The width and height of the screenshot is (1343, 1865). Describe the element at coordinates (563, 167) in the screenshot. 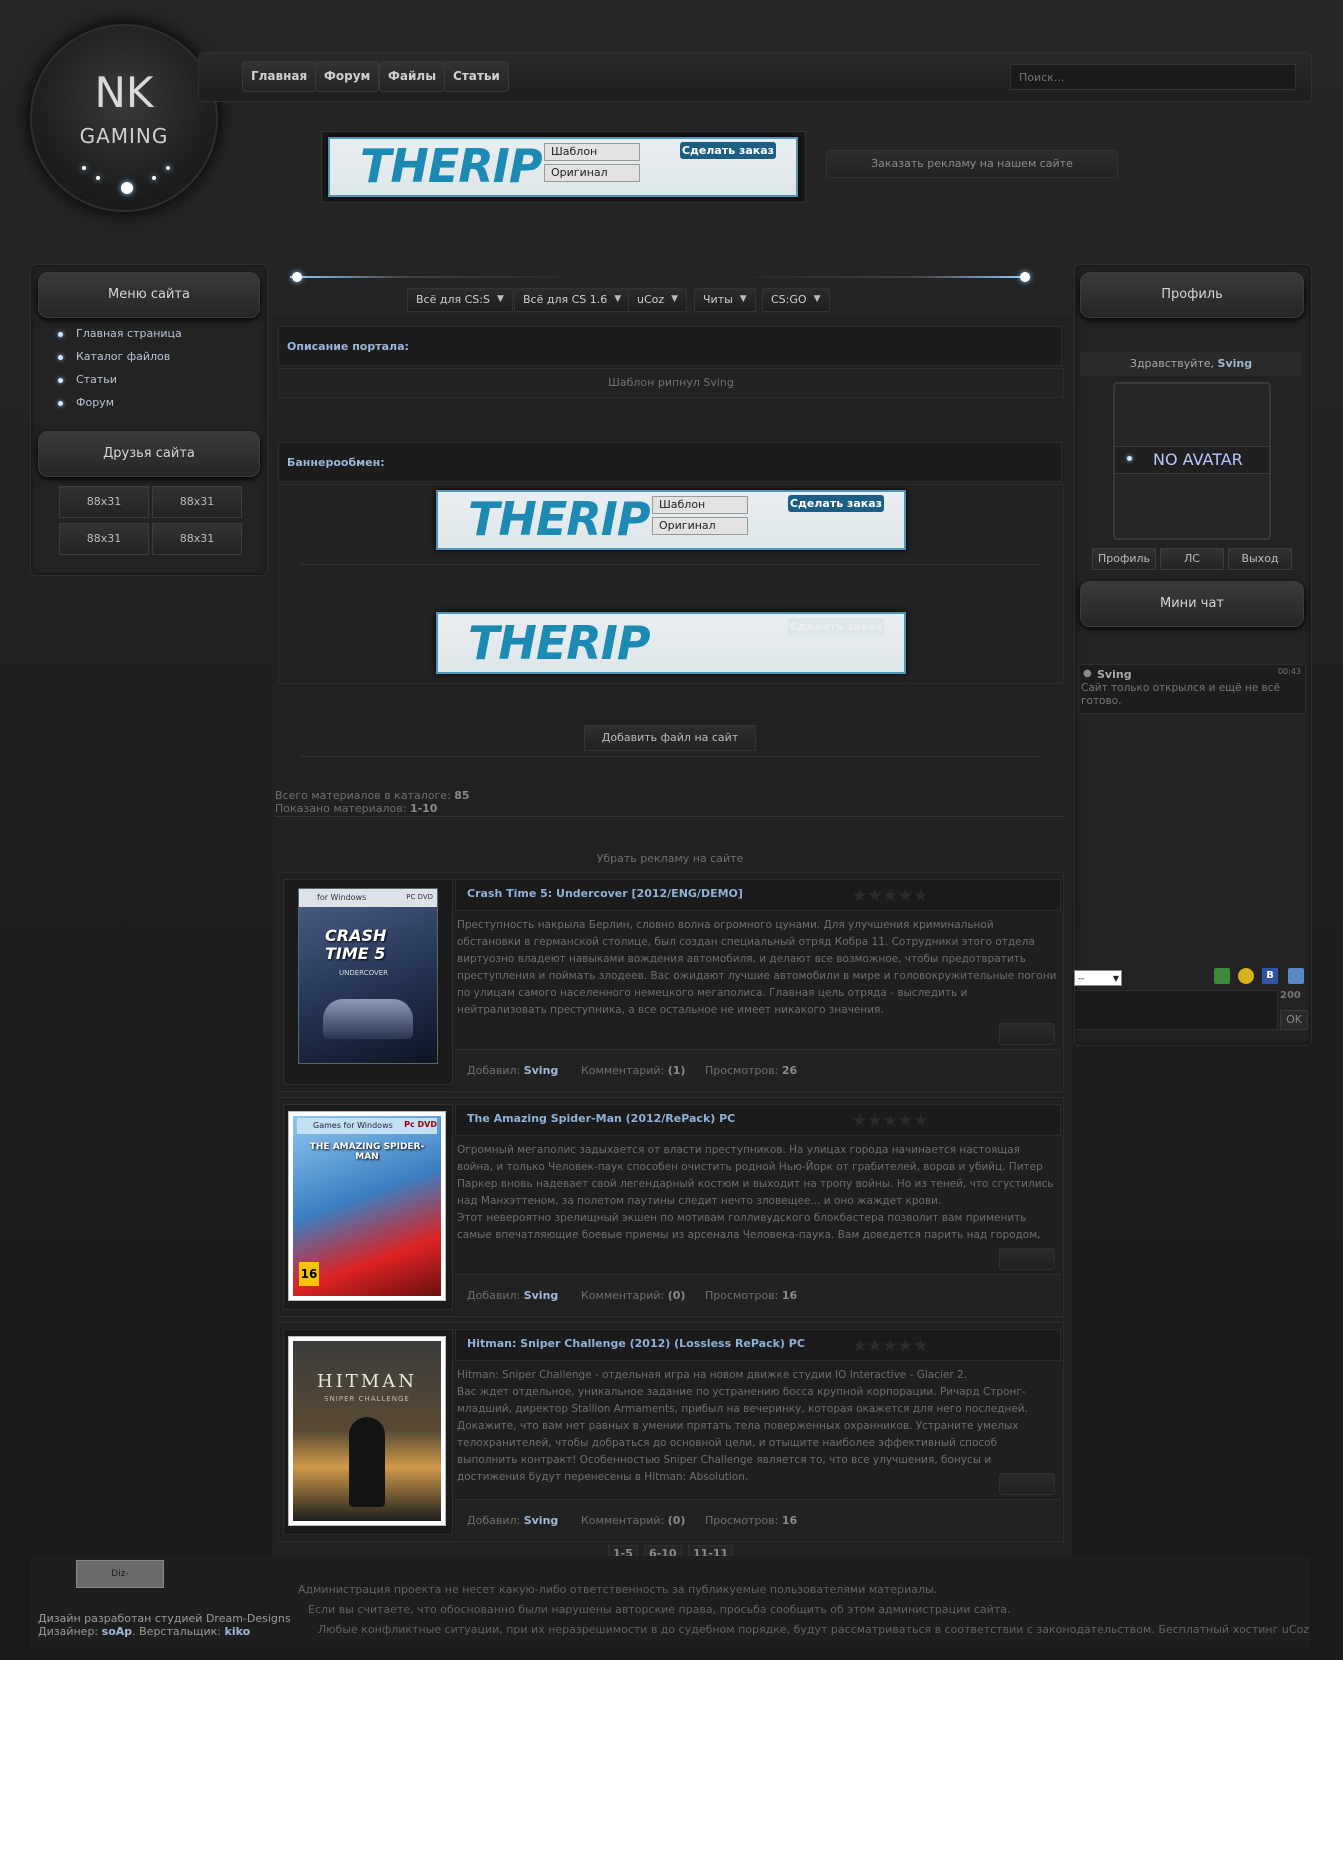

I see `top-ad-banner: THERIP Шаблон Оригинал Сделать заказ` at that location.